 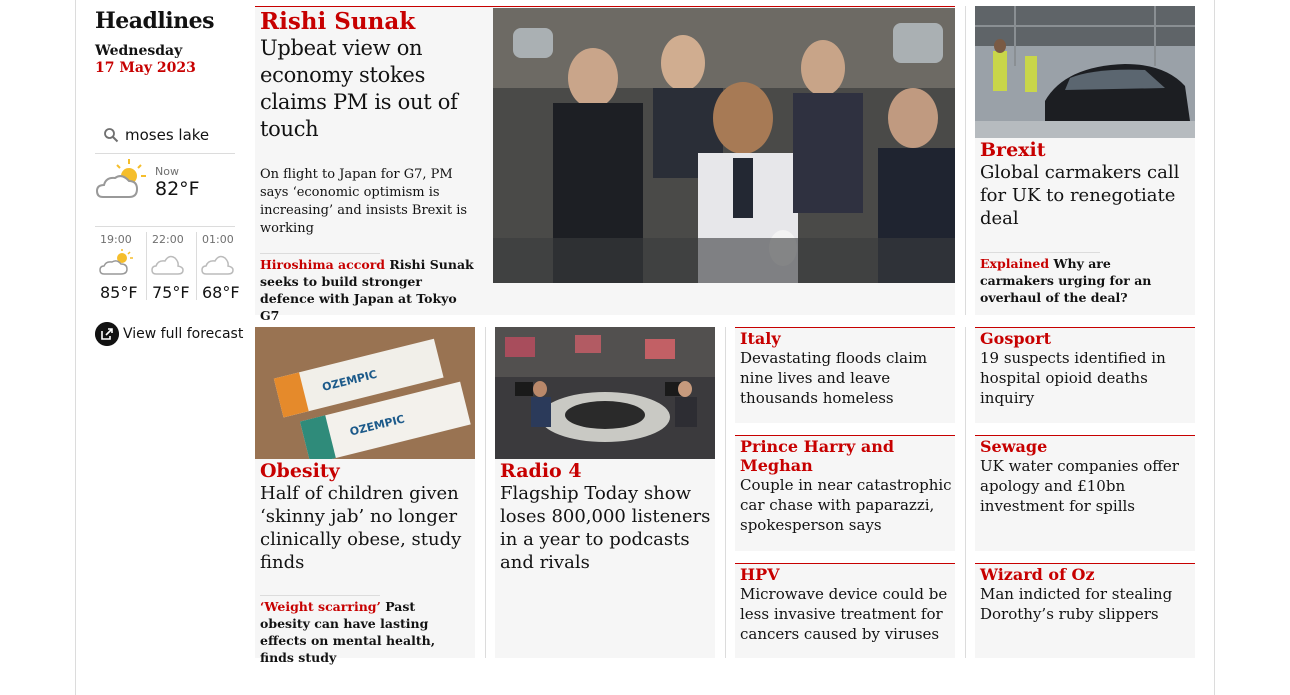 I want to click on lead-kicker: Rishi Sunak, so click(x=338, y=21).